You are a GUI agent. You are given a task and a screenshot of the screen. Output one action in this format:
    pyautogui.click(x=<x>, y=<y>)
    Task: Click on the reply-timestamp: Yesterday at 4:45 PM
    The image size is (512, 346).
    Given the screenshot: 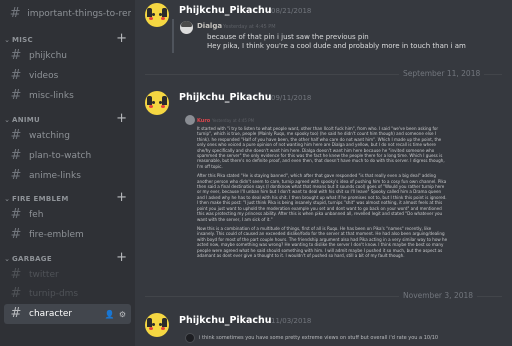 What is the action you would take?
    pyautogui.click(x=249, y=27)
    